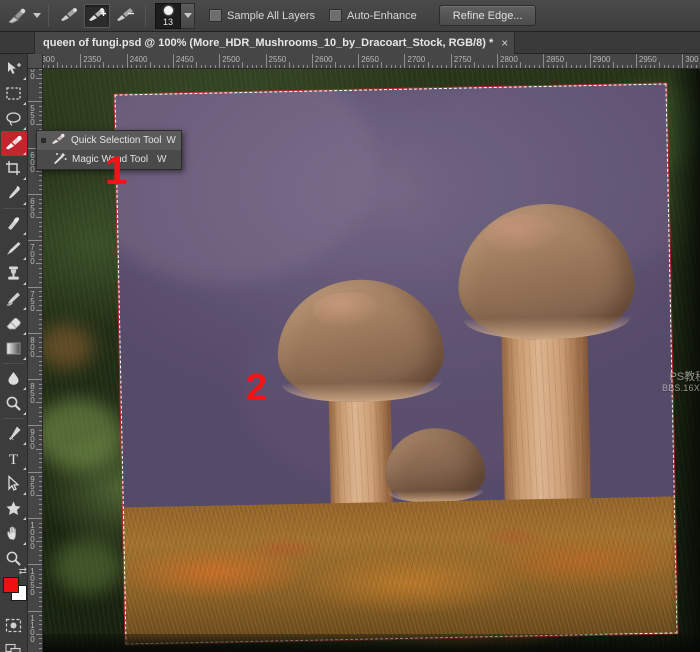 The height and width of the screenshot is (652, 700). What do you see at coordinates (14, 68) in the screenshot?
I see `move-tool` at bounding box center [14, 68].